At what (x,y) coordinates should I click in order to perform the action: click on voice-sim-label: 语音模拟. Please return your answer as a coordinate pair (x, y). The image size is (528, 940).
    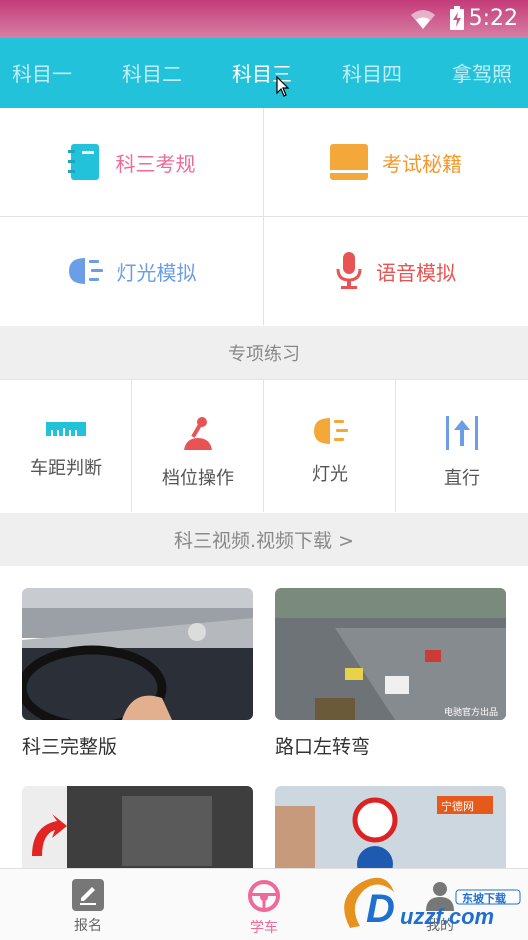
    Looking at the image, I should click on (416, 272).